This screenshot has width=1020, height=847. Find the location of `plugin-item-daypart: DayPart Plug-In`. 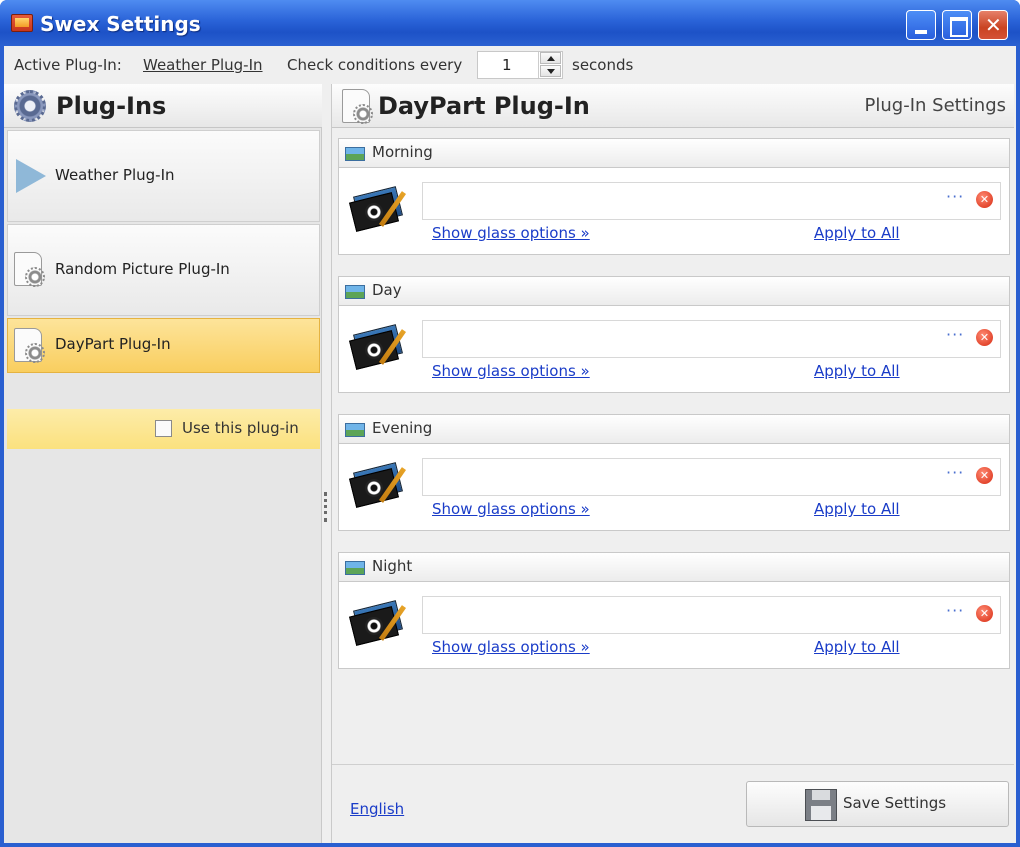

plugin-item-daypart: DayPart Plug-In is located at coordinates (163, 345).